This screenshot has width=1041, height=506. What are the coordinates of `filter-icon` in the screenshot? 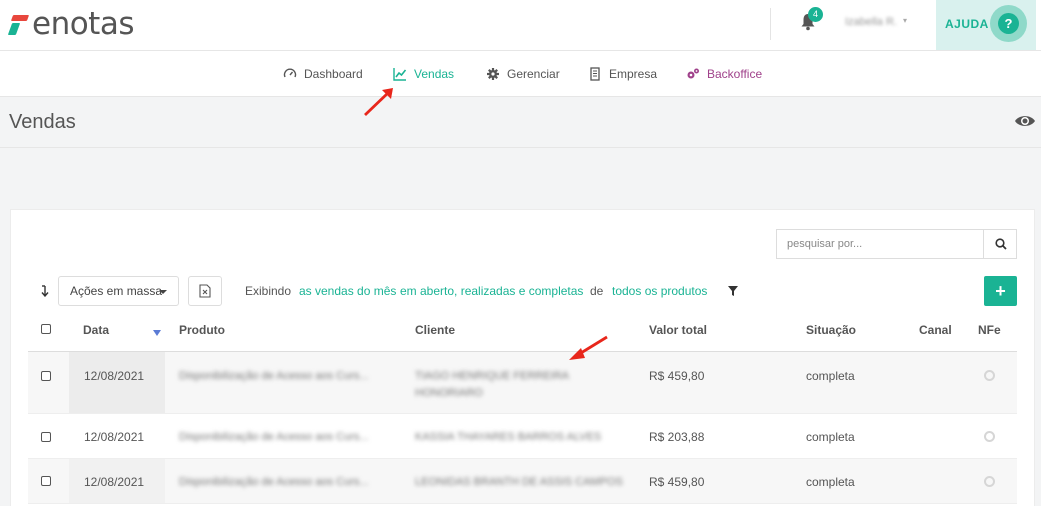 It's located at (733, 291).